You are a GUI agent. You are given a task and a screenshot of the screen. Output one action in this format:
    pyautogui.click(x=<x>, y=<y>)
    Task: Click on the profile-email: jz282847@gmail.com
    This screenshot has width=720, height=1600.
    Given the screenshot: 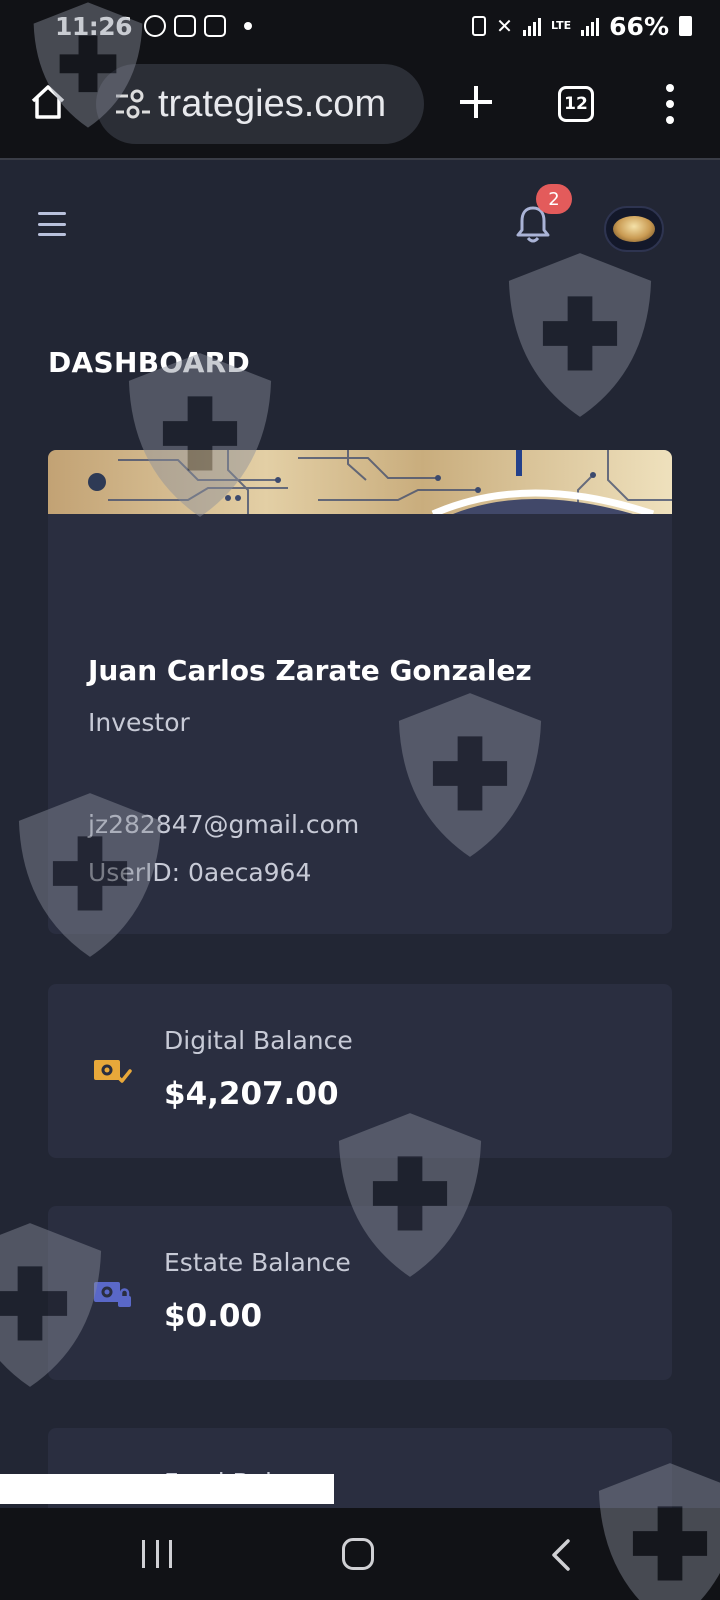 What is the action you would take?
    pyautogui.click(x=224, y=824)
    